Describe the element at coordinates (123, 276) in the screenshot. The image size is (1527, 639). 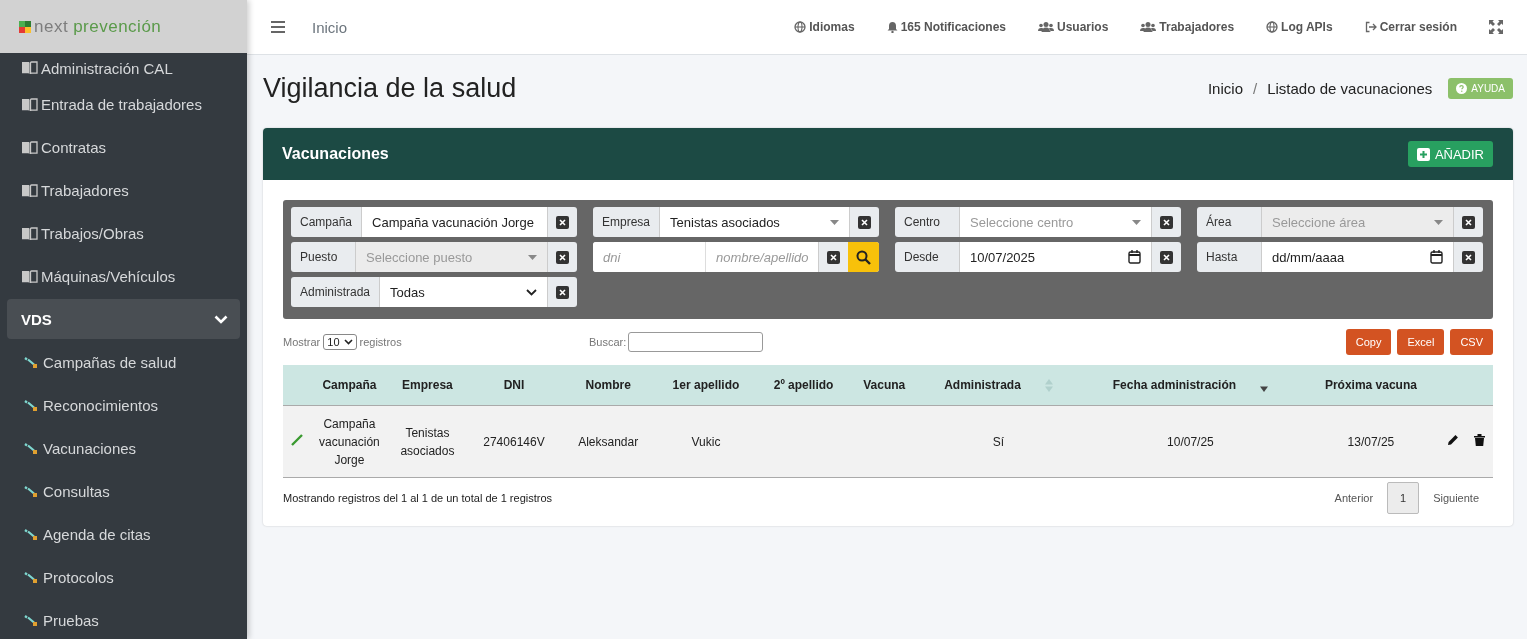
I see `sidebar-item: Máquinas/Vehículos` at that location.